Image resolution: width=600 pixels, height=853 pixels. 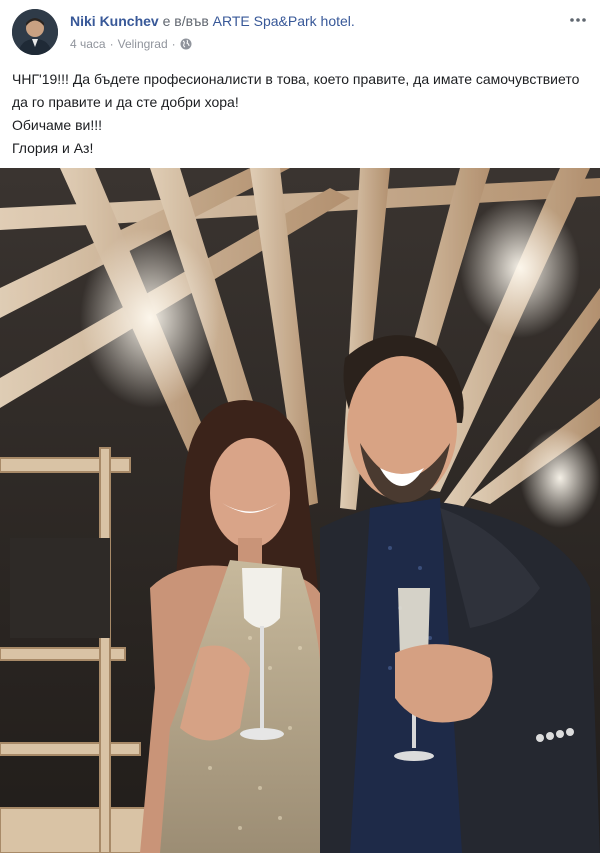 What do you see at coordinates (578, 20) in the screenshot?
I see `more-horizontal-icon` at bounding box center [578, 20].